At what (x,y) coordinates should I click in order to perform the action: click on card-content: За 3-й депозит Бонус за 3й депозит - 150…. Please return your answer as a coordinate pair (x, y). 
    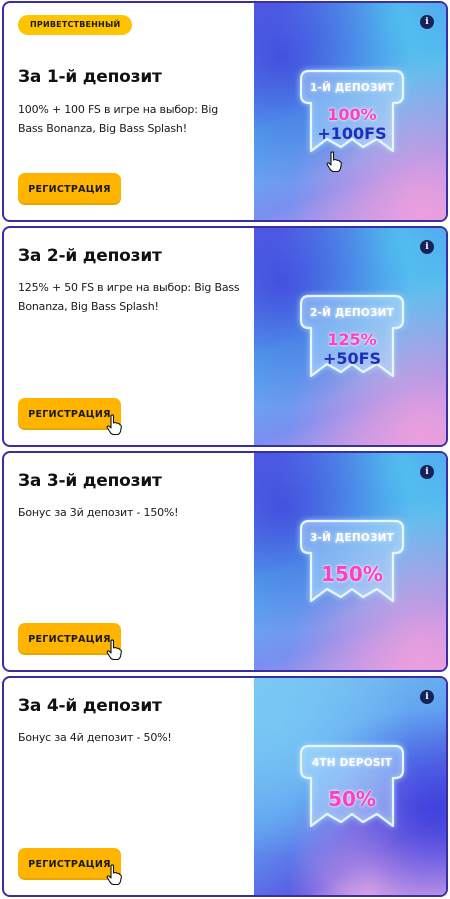
    Looking at the image, I should click on (129, 561).